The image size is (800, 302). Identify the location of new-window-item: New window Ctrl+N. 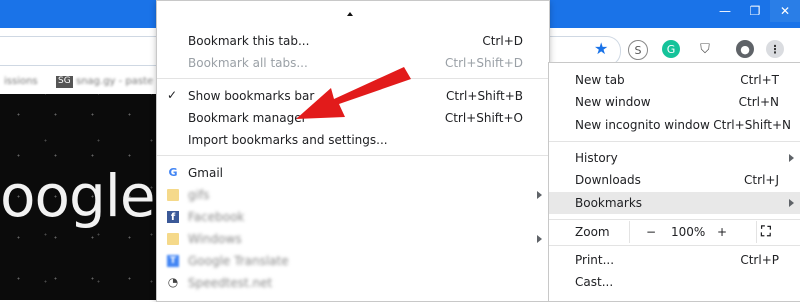
(674, 102).